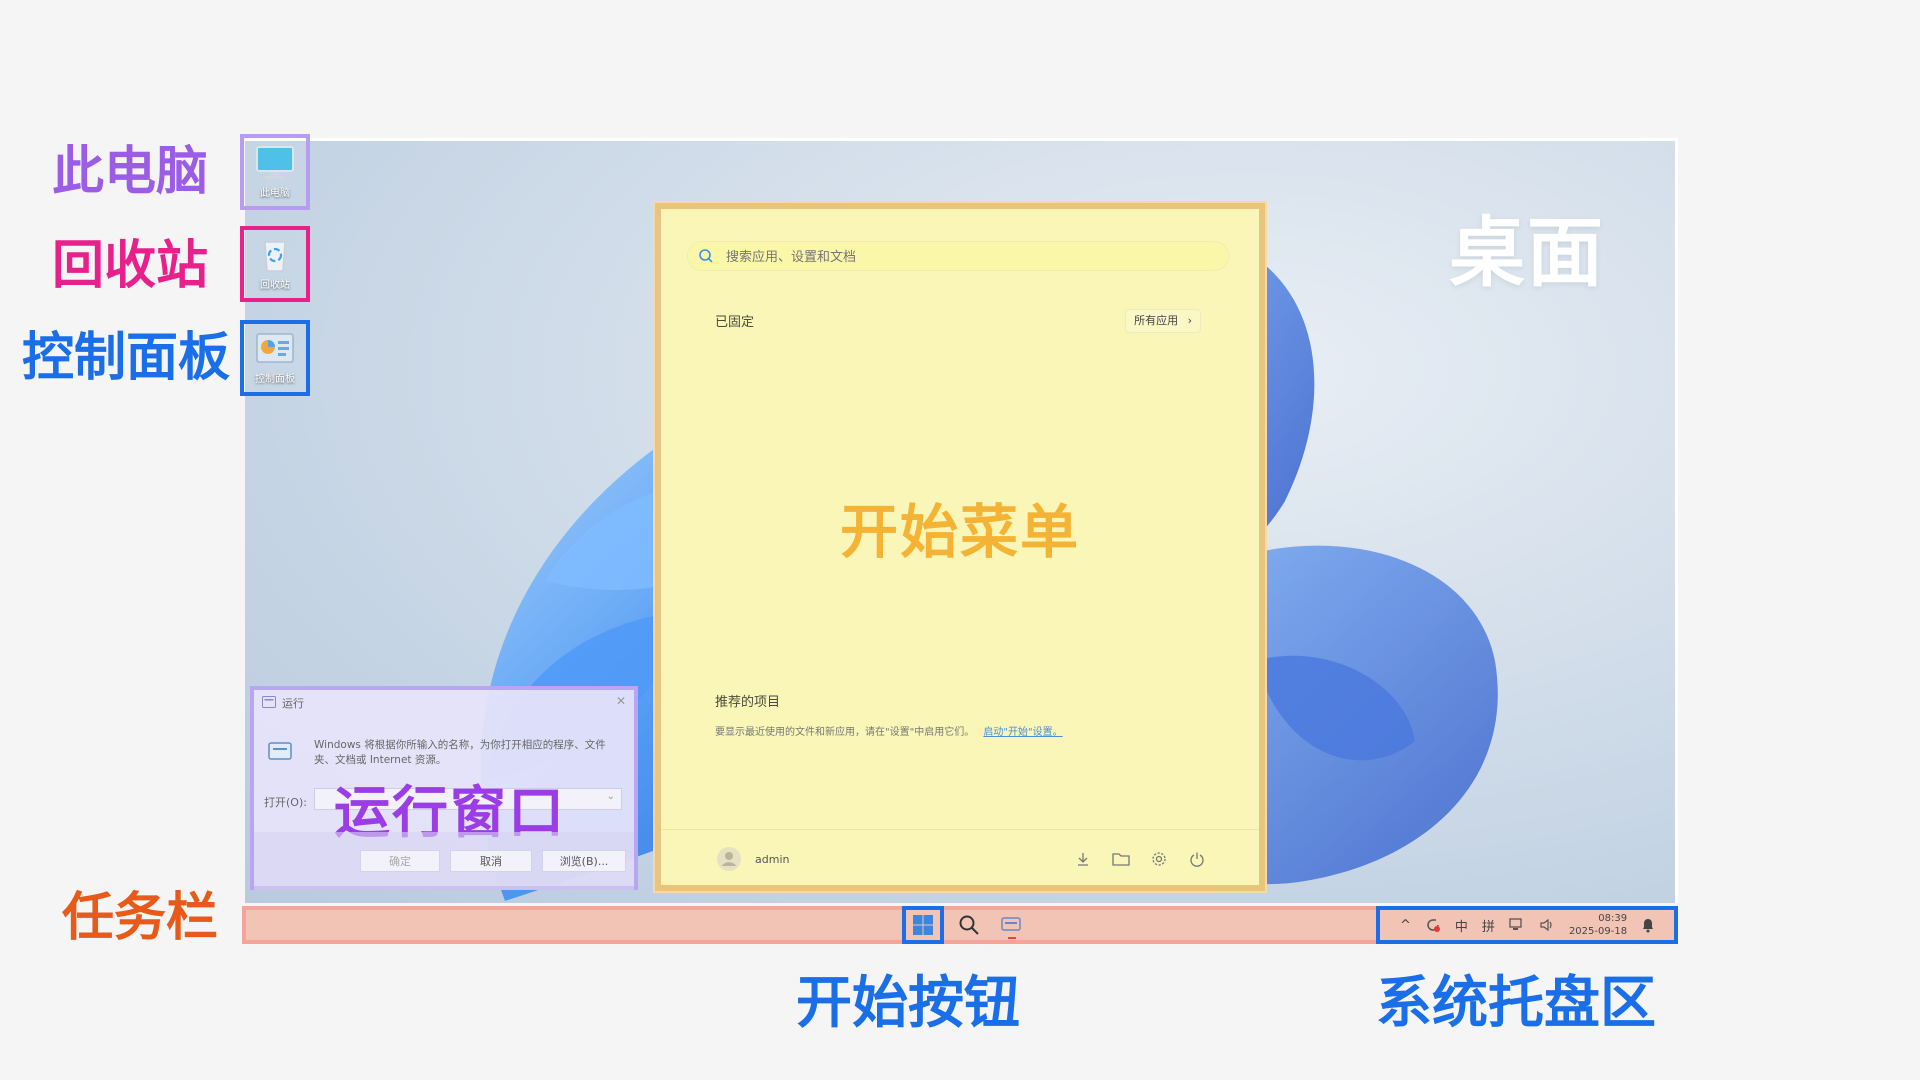  What do you see at coordinates (729, 859) in the screenshot?
I see `avatar-icon` at bounding box center [729, 859].